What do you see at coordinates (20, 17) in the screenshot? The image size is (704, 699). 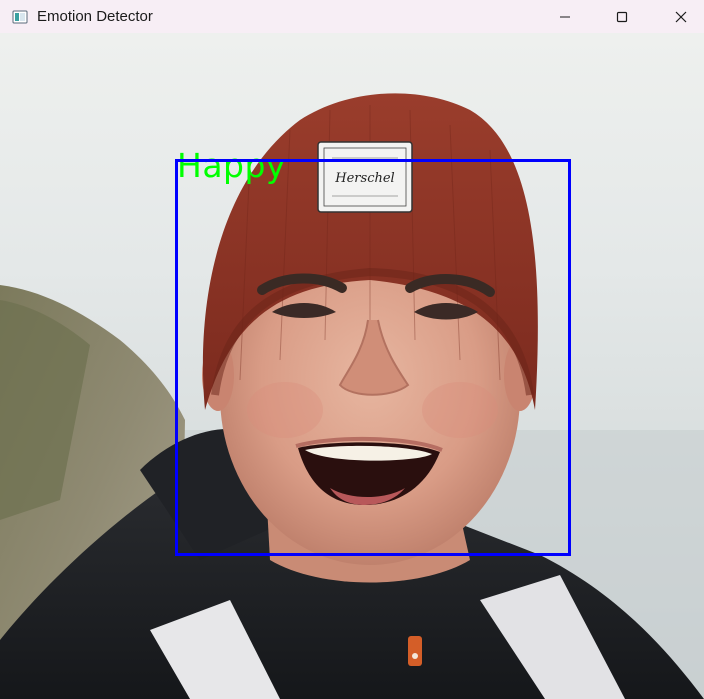 I see `app-window-icon` at bounding box center [20, 17].